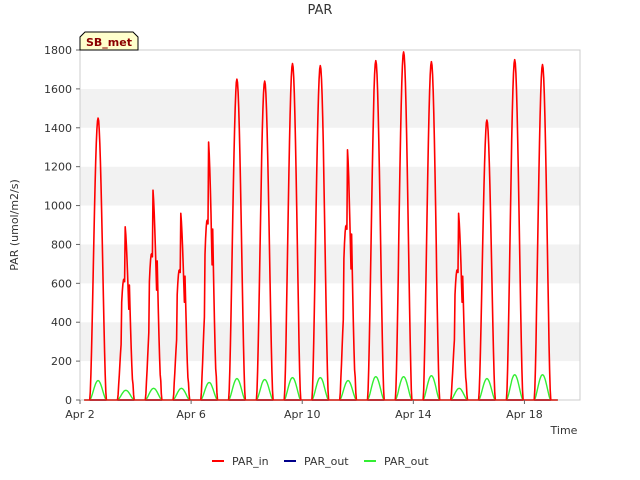 This screenshot has height=480, width=640. I want to click on y-tick-label: 1200, so click(58, 167).